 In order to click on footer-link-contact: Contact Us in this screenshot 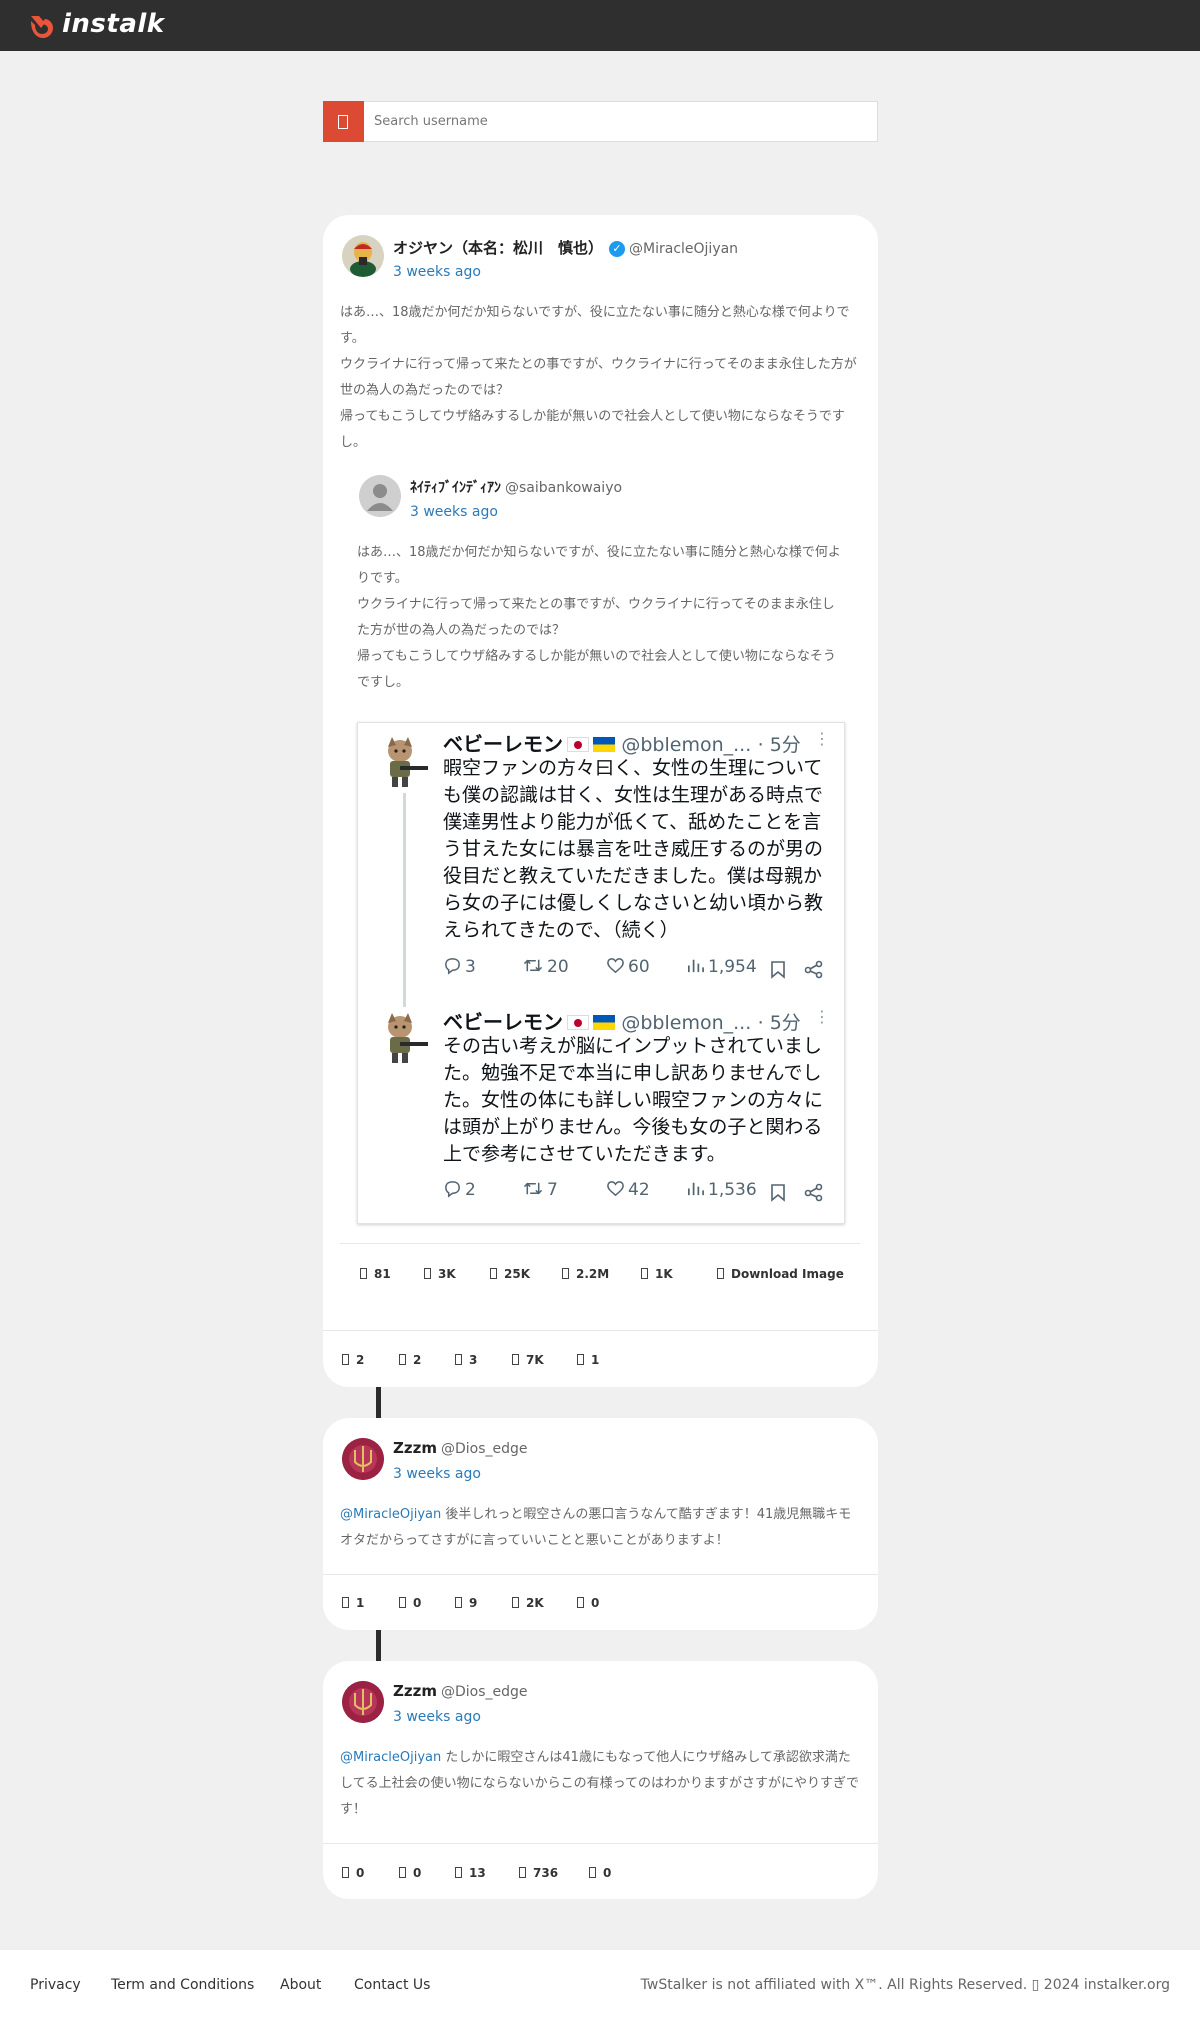, I will do `click(392, 1985)`.